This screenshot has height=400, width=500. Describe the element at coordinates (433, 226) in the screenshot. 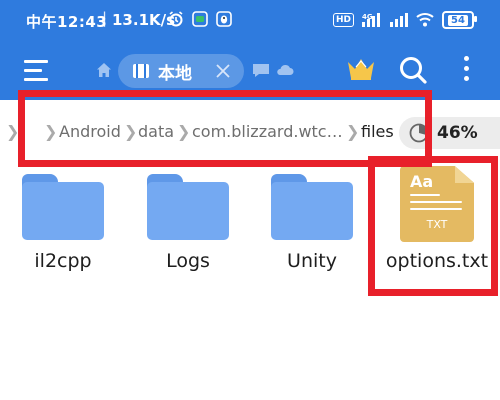

I see `highlight-box-file` at that location.